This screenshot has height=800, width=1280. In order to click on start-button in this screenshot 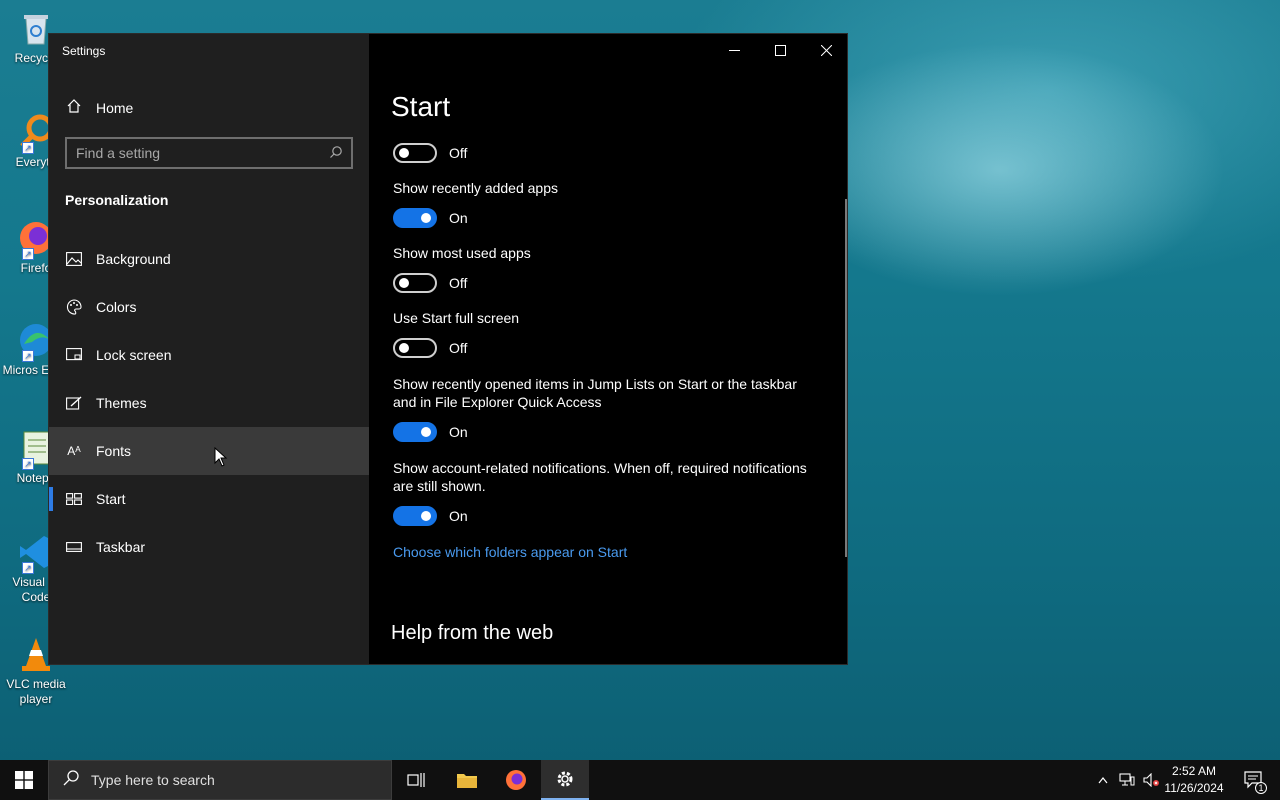, I will do `click(24, 780)`.